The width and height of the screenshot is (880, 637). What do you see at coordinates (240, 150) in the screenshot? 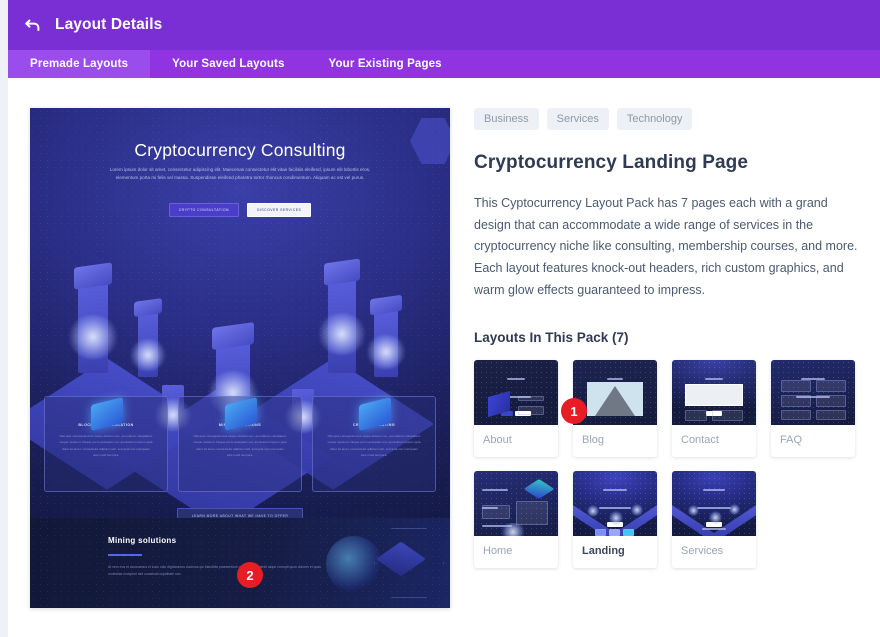
I see `preview-hero-title: Cryptocurrency Consulting` at bounding box center [240, 150].